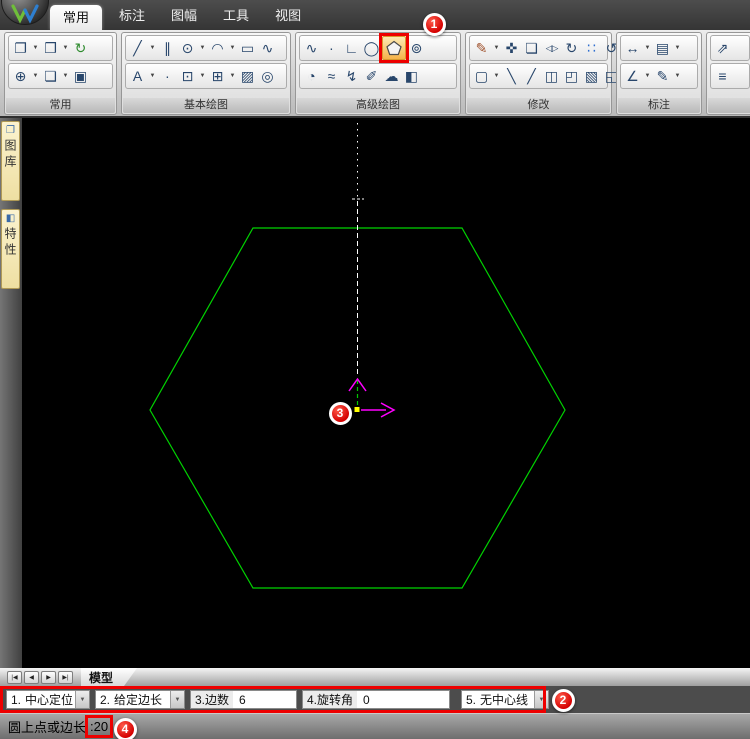  What do you see at coordinates (632, 48) in the screenshot?
I see `linear-dim-icon: ↔` at bounding box center [632, 48].